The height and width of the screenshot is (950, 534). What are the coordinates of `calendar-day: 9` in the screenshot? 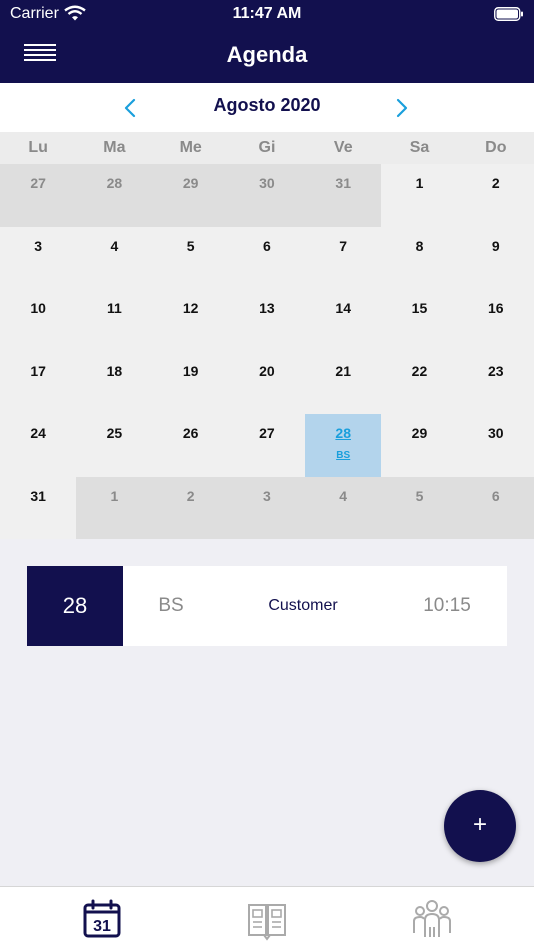 It's located at (496, 258).